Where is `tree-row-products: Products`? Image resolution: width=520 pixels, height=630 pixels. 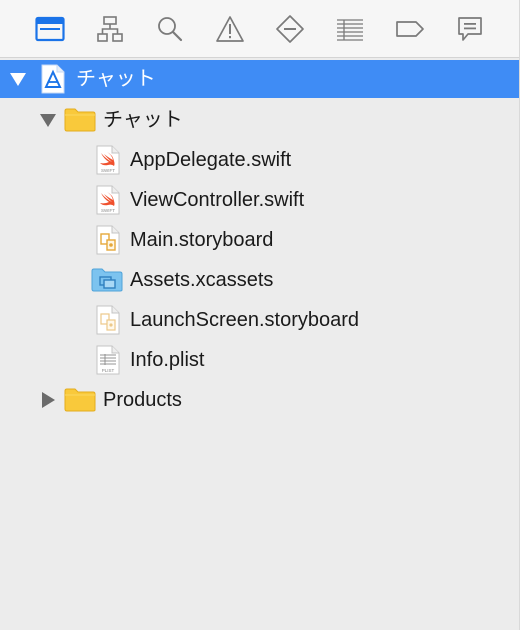 tree-row-products: Products is located at coordinates (260, 400).